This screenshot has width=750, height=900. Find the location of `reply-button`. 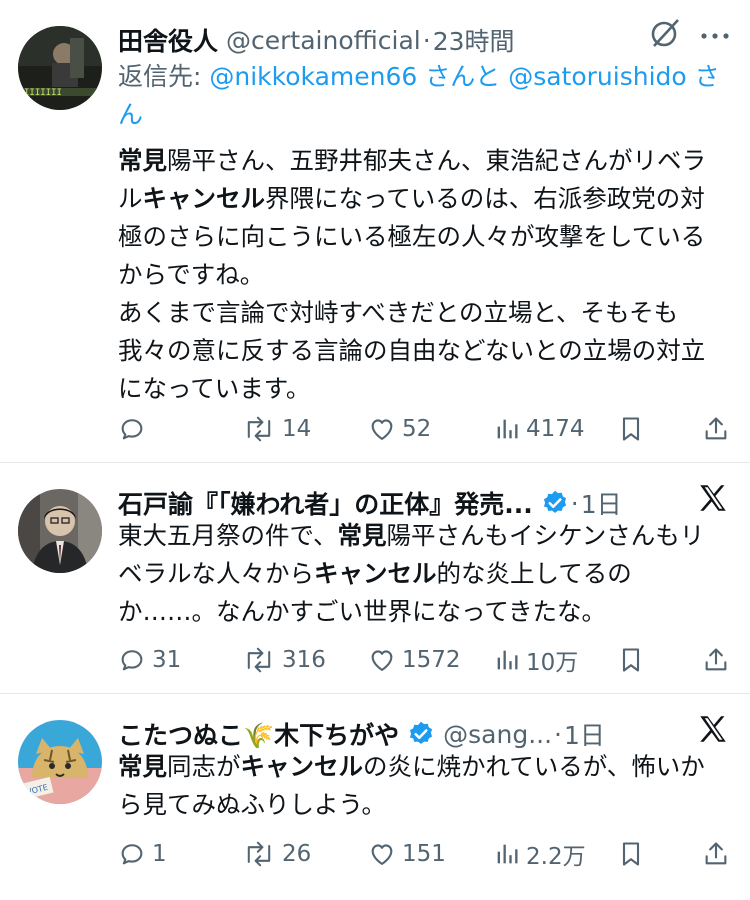

reply-button is located at coordinates (135, 429).